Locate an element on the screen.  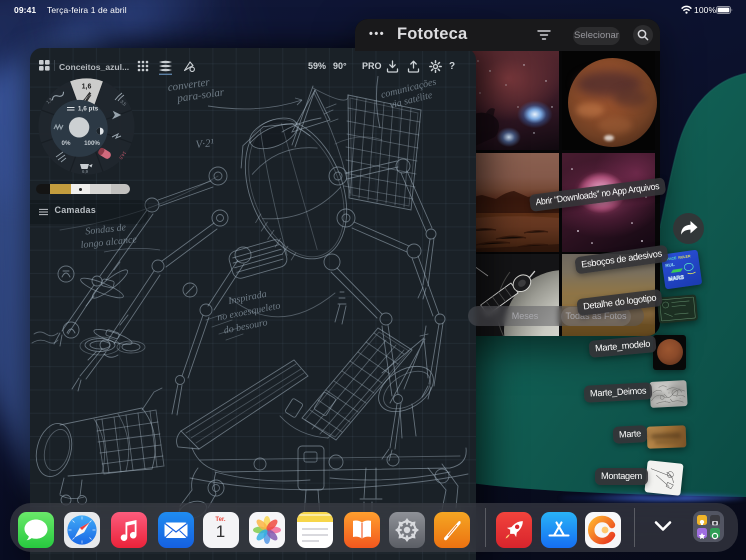
svg-text: V·2¹ is located at coordinates (204, 144).